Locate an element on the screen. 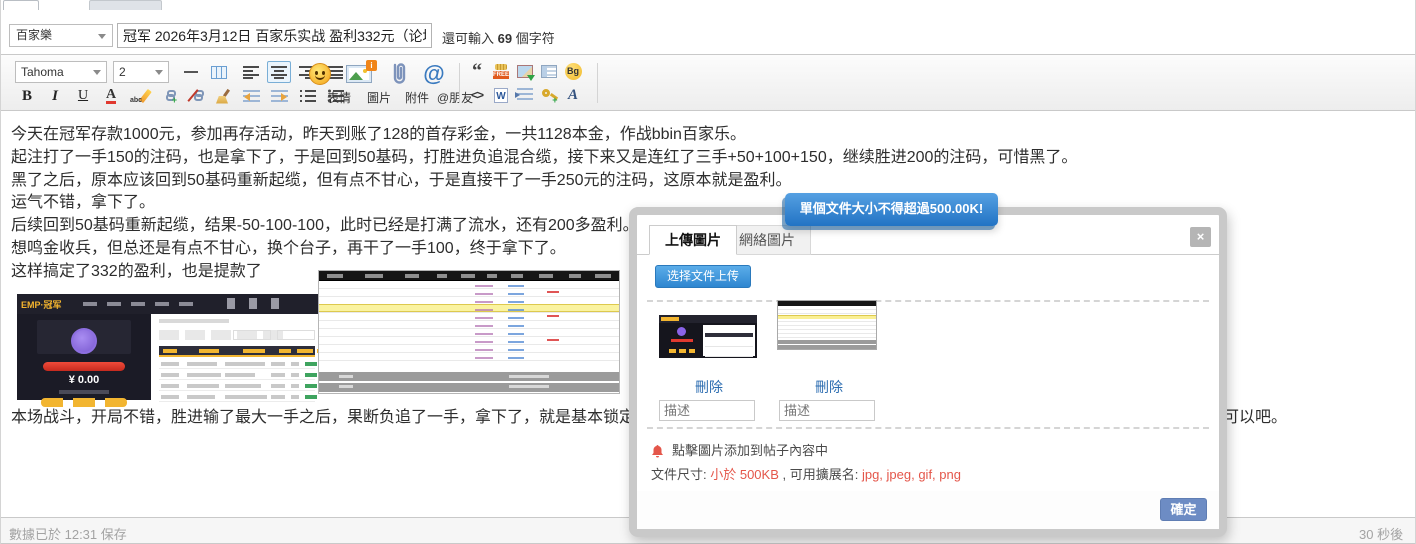 This screenshot has height=544, width=1416. insert-link-button: + is located at coordinates (167, 96).